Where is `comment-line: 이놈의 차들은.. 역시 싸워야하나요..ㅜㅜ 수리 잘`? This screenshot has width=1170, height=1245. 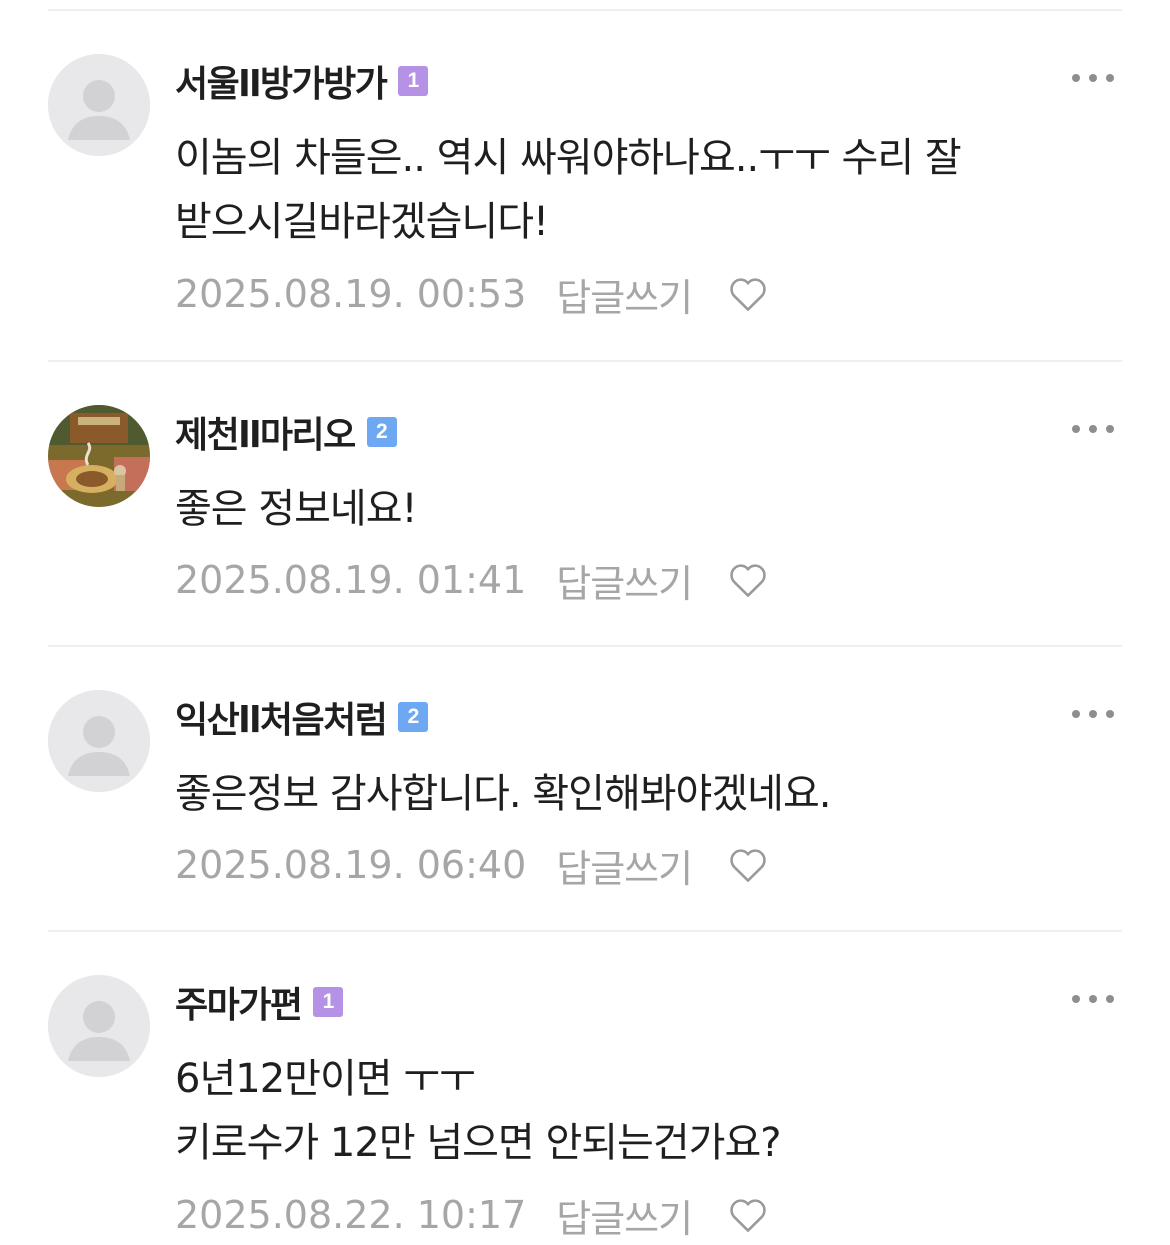
comment-line: 이놈의 차들은.. 역시 싸워야하나요..ㅜㅜ 수리 잘 is located at coordinates (568, 158).